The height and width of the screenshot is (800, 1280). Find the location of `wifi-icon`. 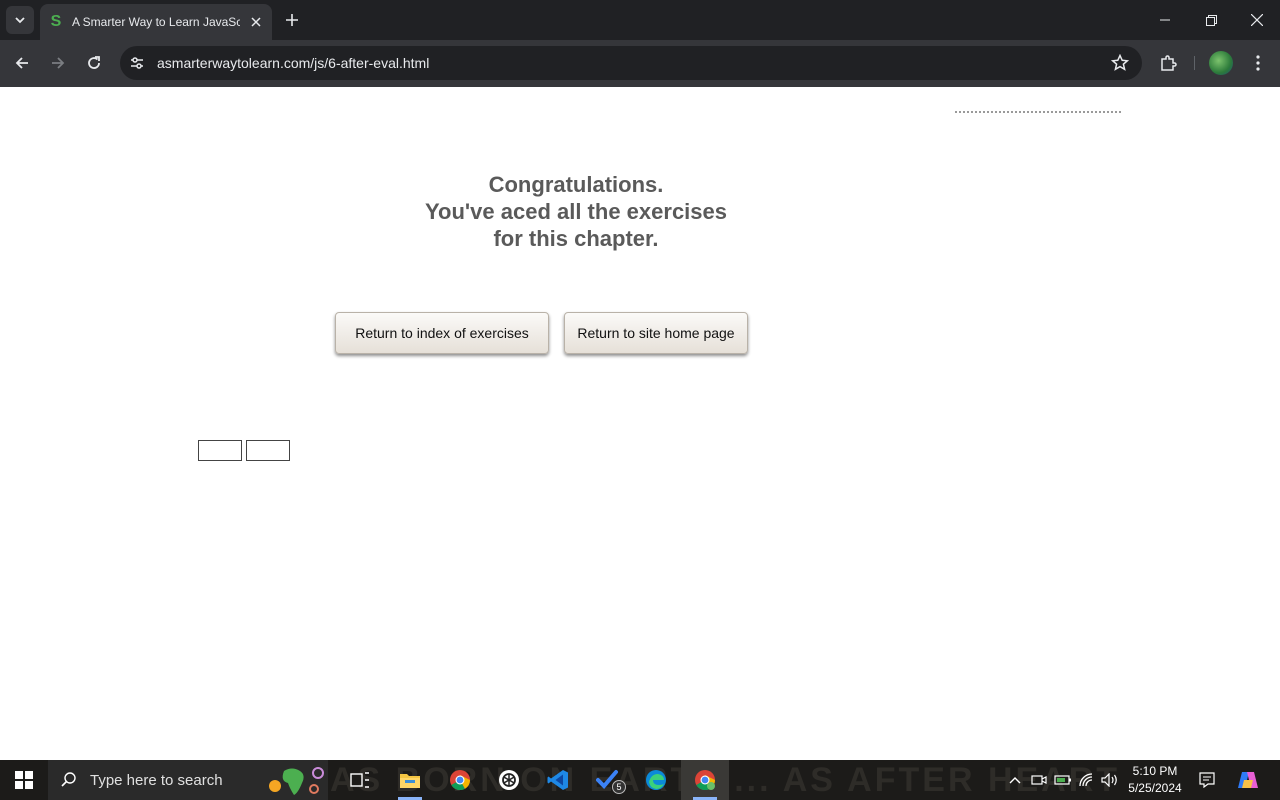

wifi-icon is located at coordinates (1086, 780).